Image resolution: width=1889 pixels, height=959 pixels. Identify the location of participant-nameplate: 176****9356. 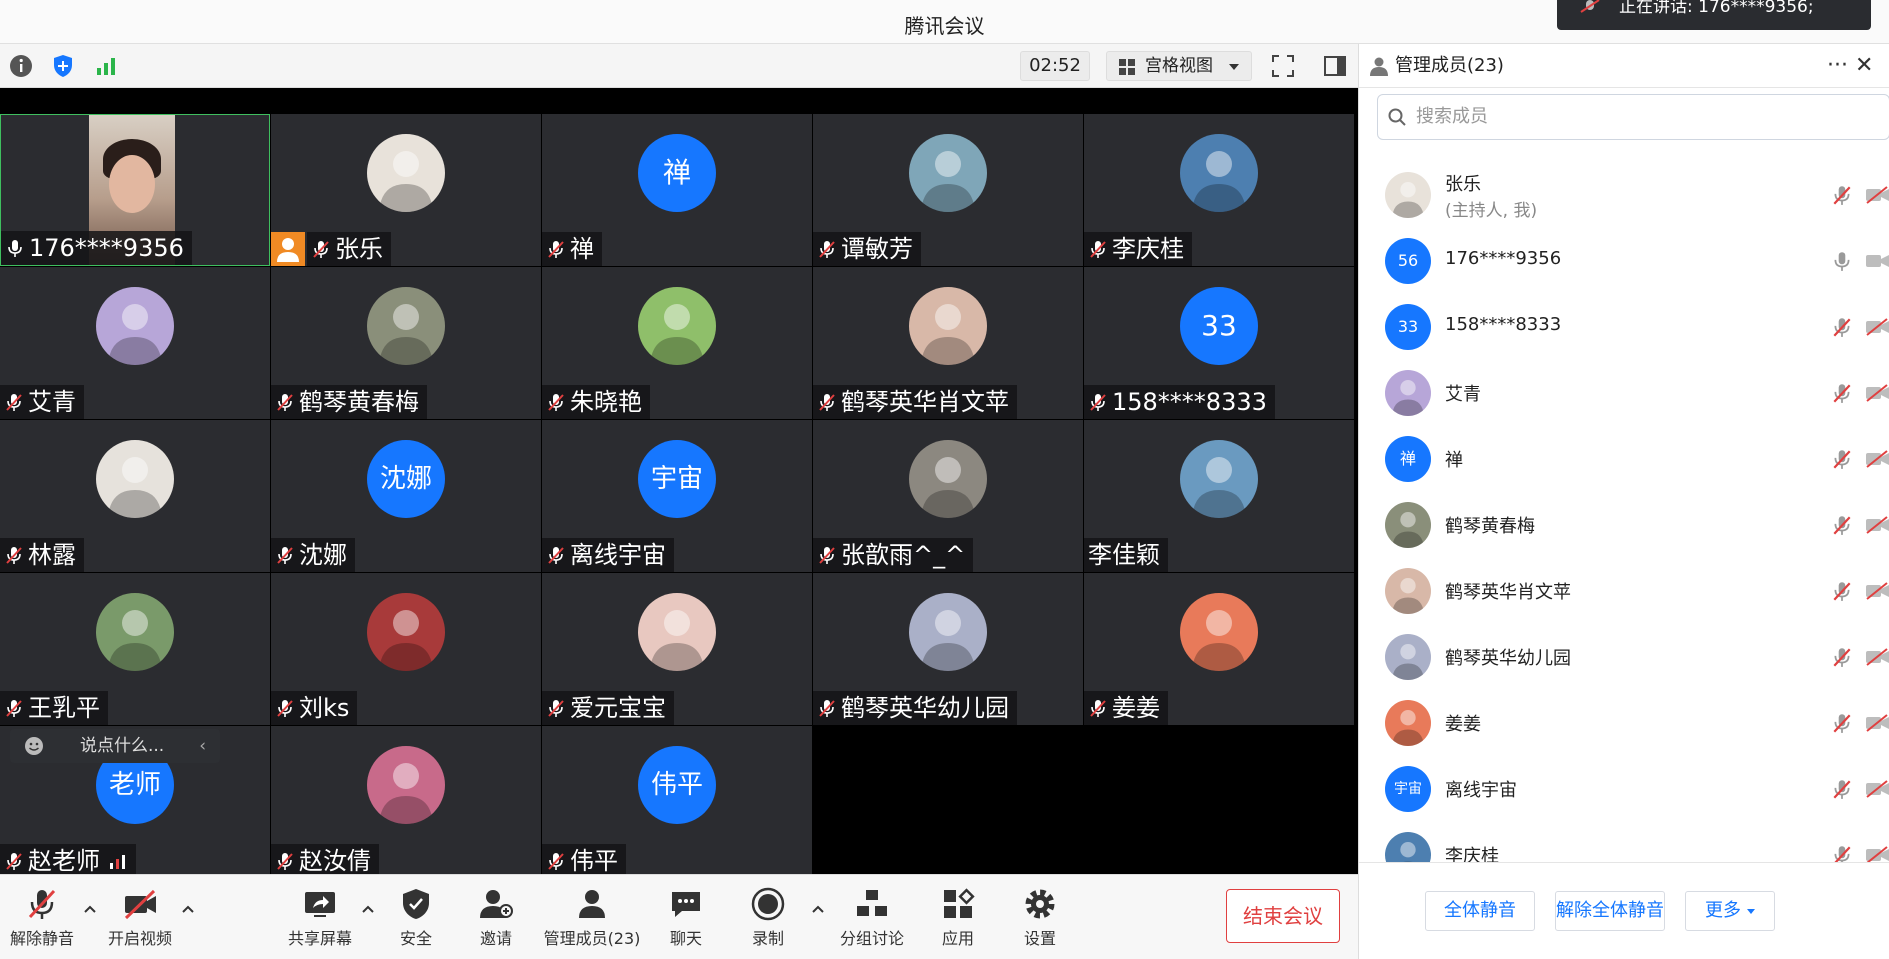
(96, 248).